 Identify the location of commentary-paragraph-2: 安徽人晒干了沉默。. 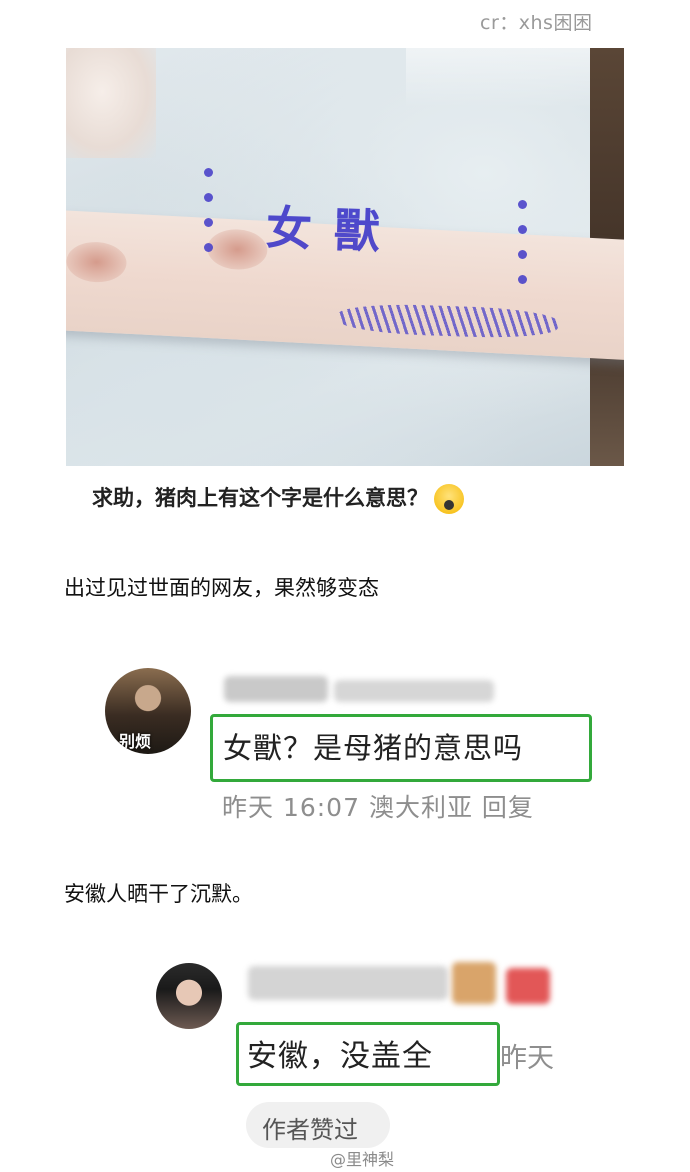
(158, 894).